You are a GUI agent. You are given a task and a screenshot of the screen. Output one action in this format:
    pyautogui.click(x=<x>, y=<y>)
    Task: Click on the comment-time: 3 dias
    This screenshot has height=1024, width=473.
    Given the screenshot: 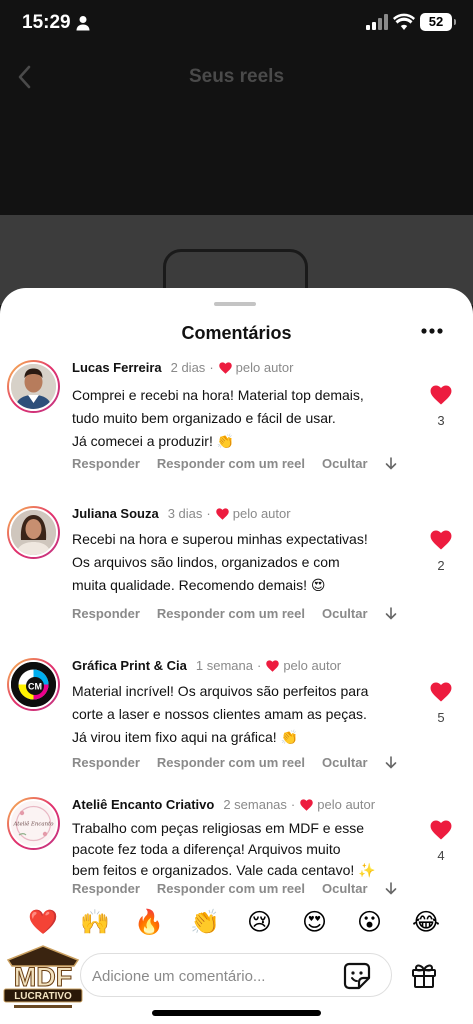 What is the action you would take?
    pyautogui.click(x=185, y=513)
    